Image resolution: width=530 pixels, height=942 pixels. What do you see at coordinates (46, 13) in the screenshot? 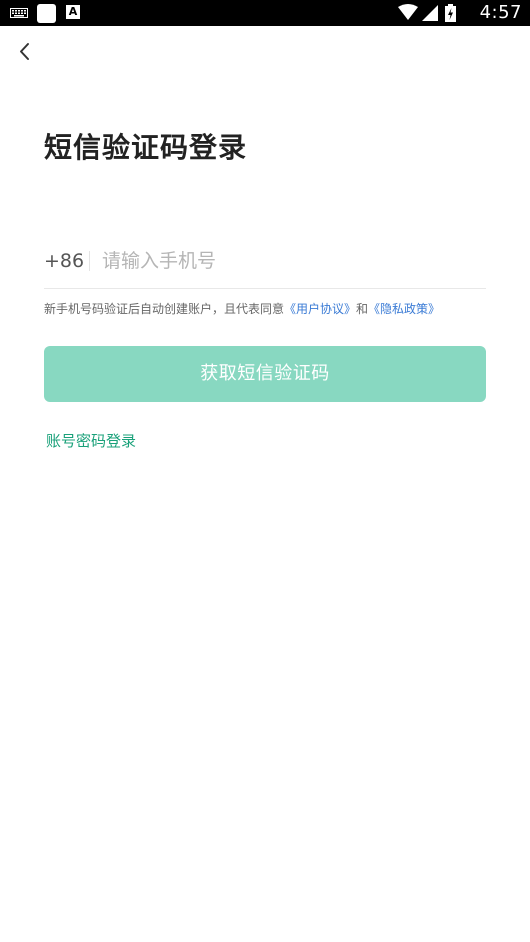
I see `white-square-notification-icon` at bounding box center [46, 13].